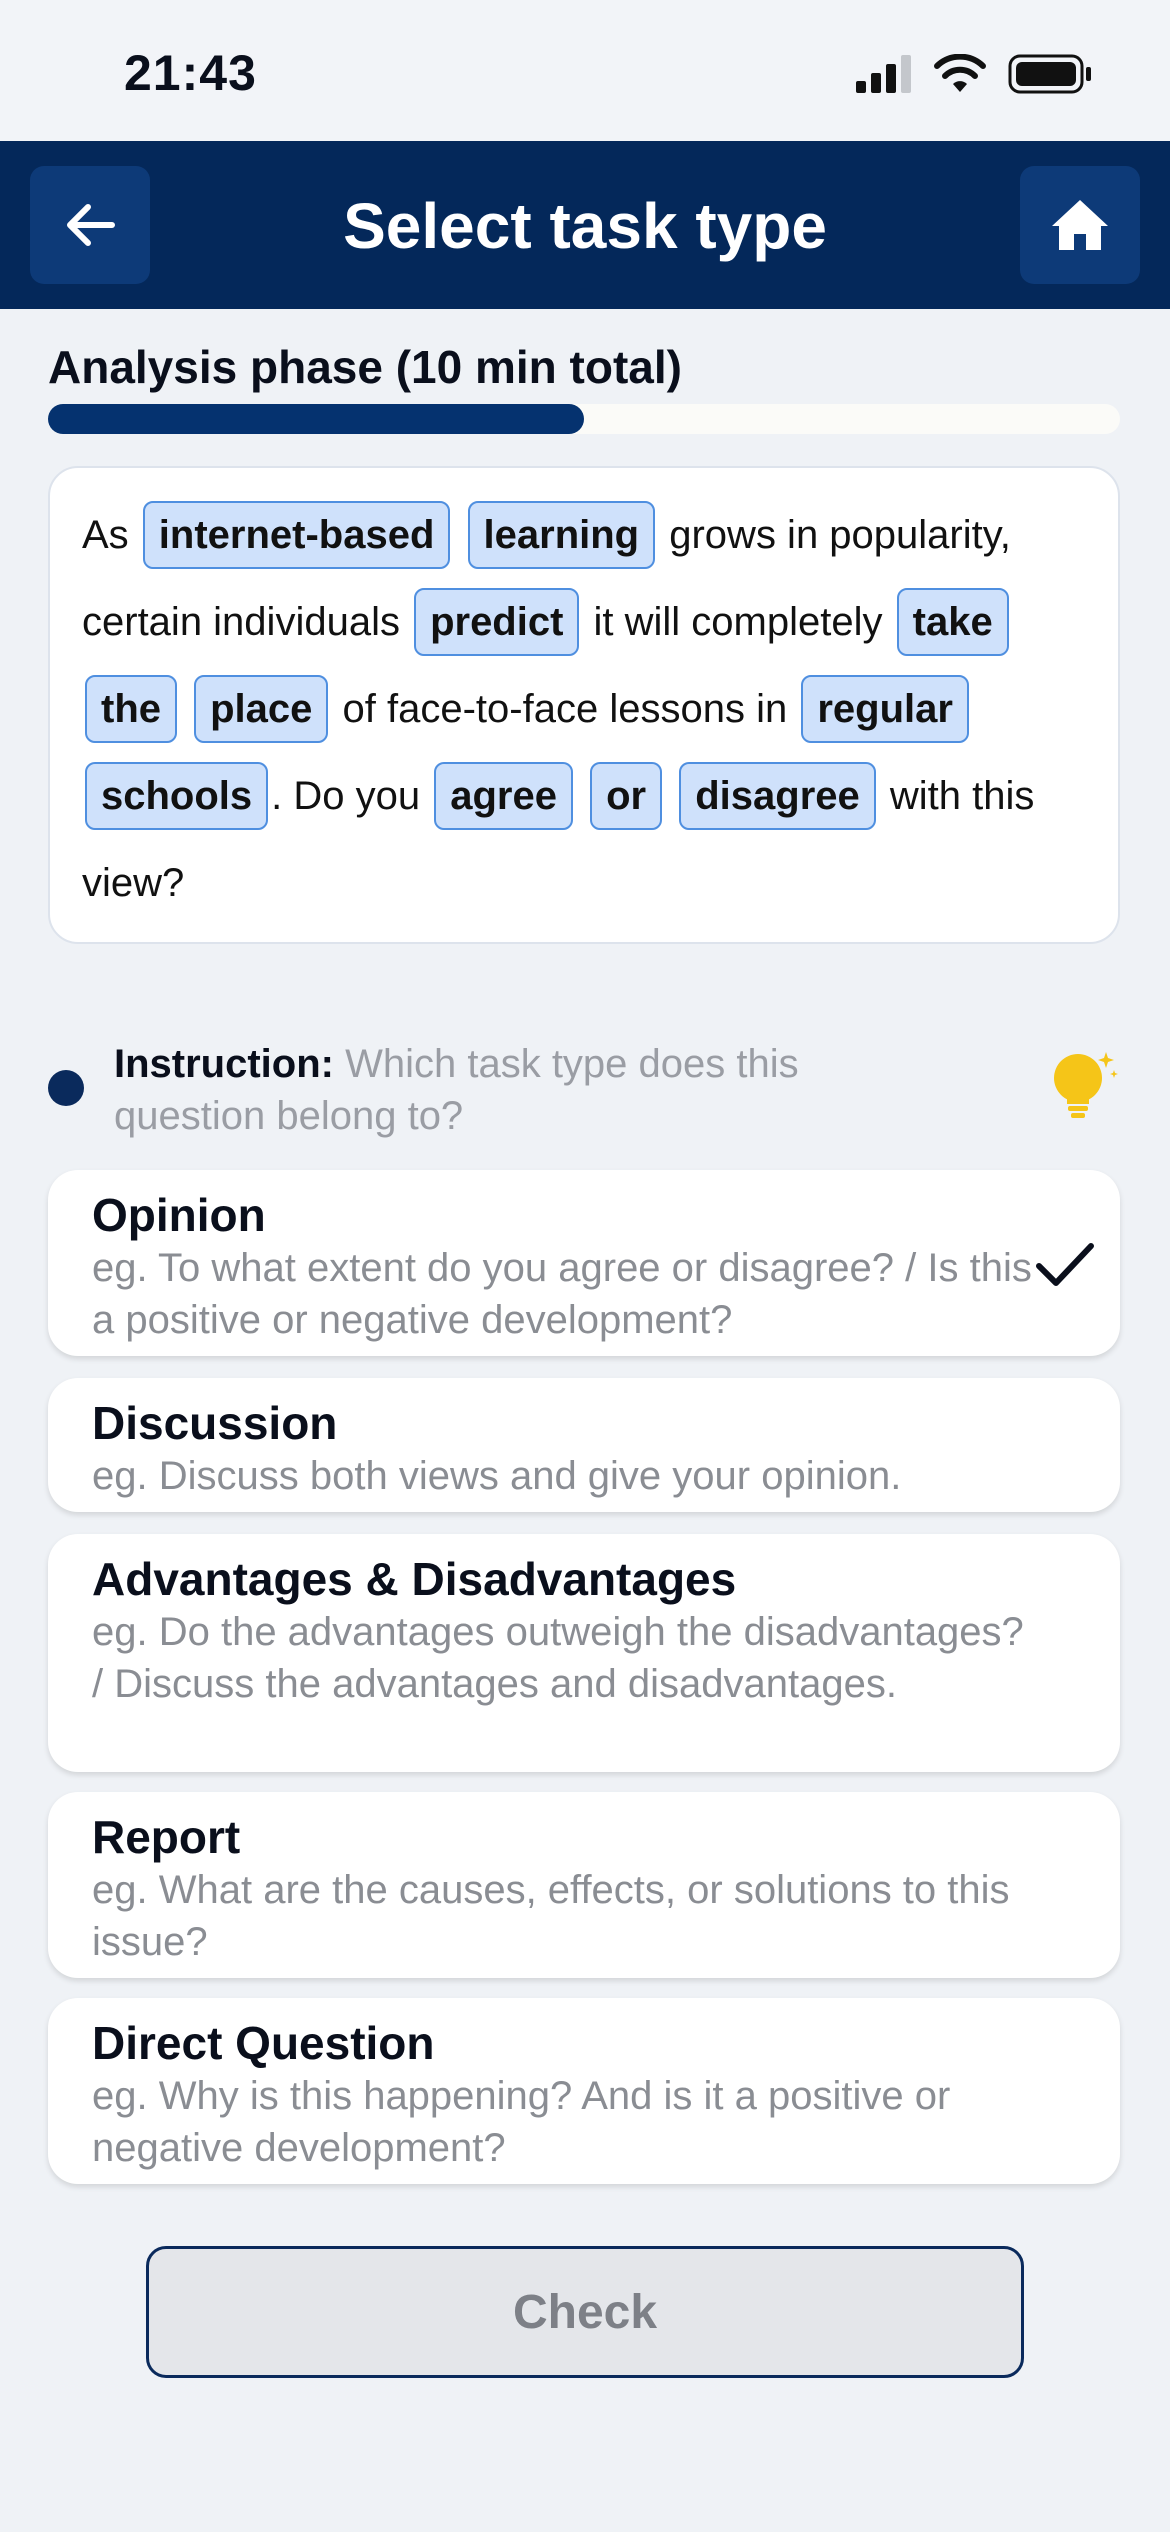  What do you see at coordinates (261, 709) in the screenshot?
I see `keyword-chip: place` at bounding box center [261, 709].